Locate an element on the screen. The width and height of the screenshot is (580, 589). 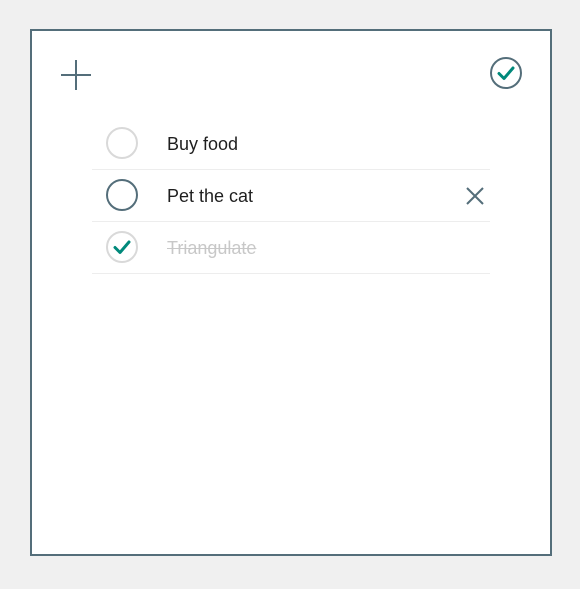
todo-label: Triangulate is located at coordinates (211, 248).